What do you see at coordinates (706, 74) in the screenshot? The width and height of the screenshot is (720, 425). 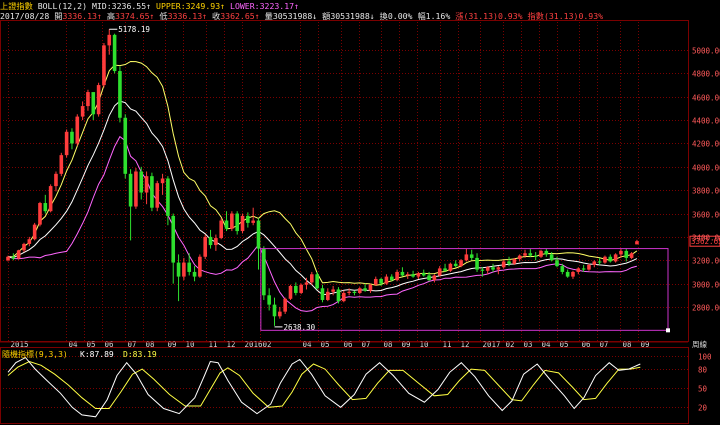 I see `price-tick-label: 4800.00` at bounding box center [706, 74].